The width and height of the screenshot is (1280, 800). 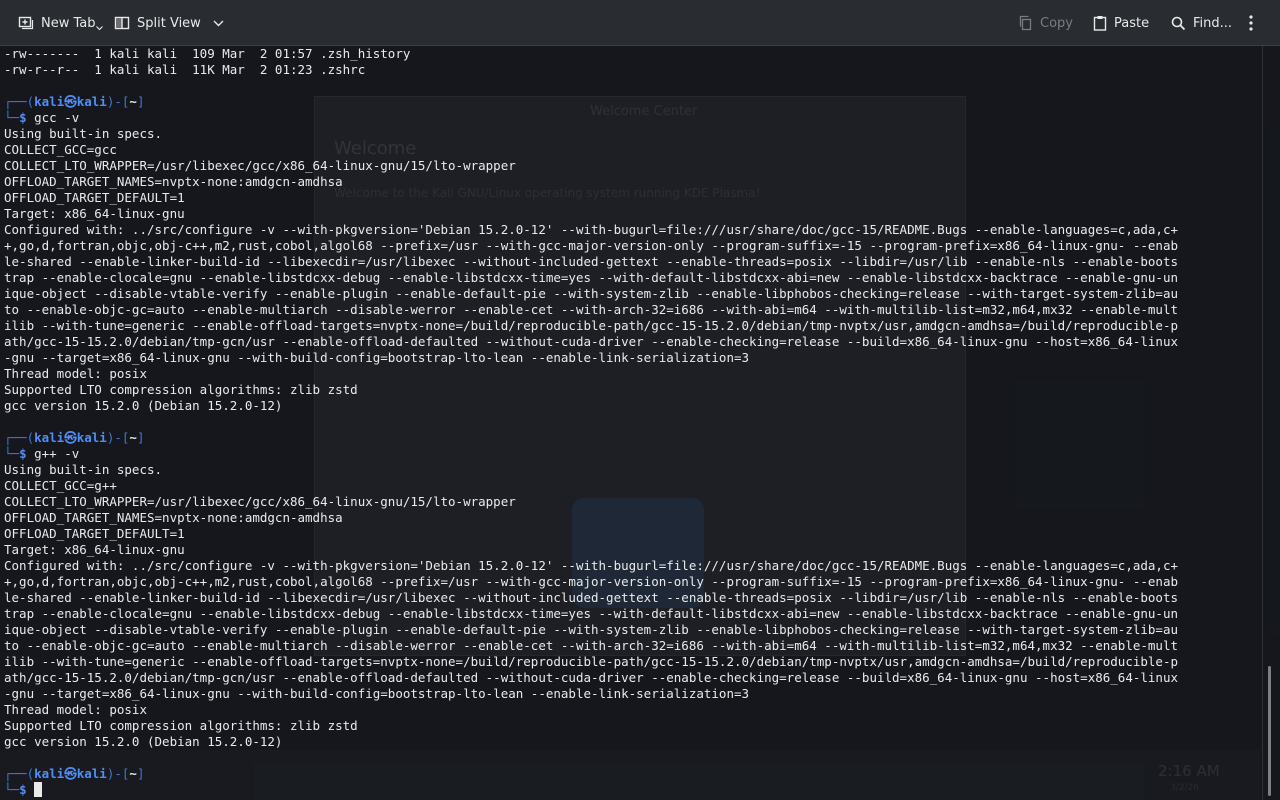 I want to click on split-view-button: Split View, so click(x=169, y=23).